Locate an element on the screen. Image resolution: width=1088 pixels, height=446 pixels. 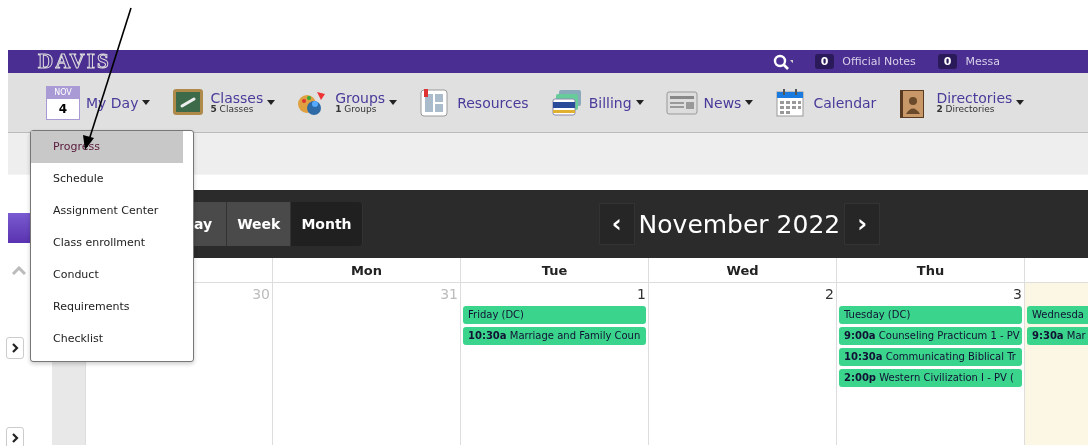
day-number: 3 is located at coordinates (1017, 294).